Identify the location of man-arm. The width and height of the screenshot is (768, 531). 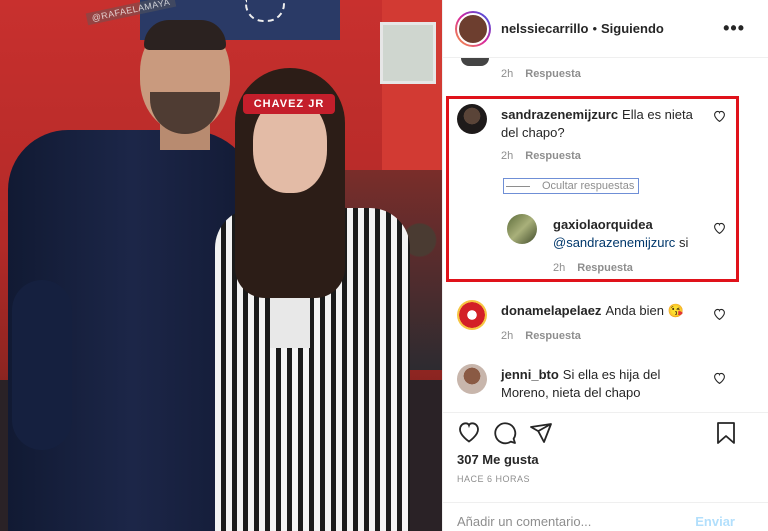
(42, 365).